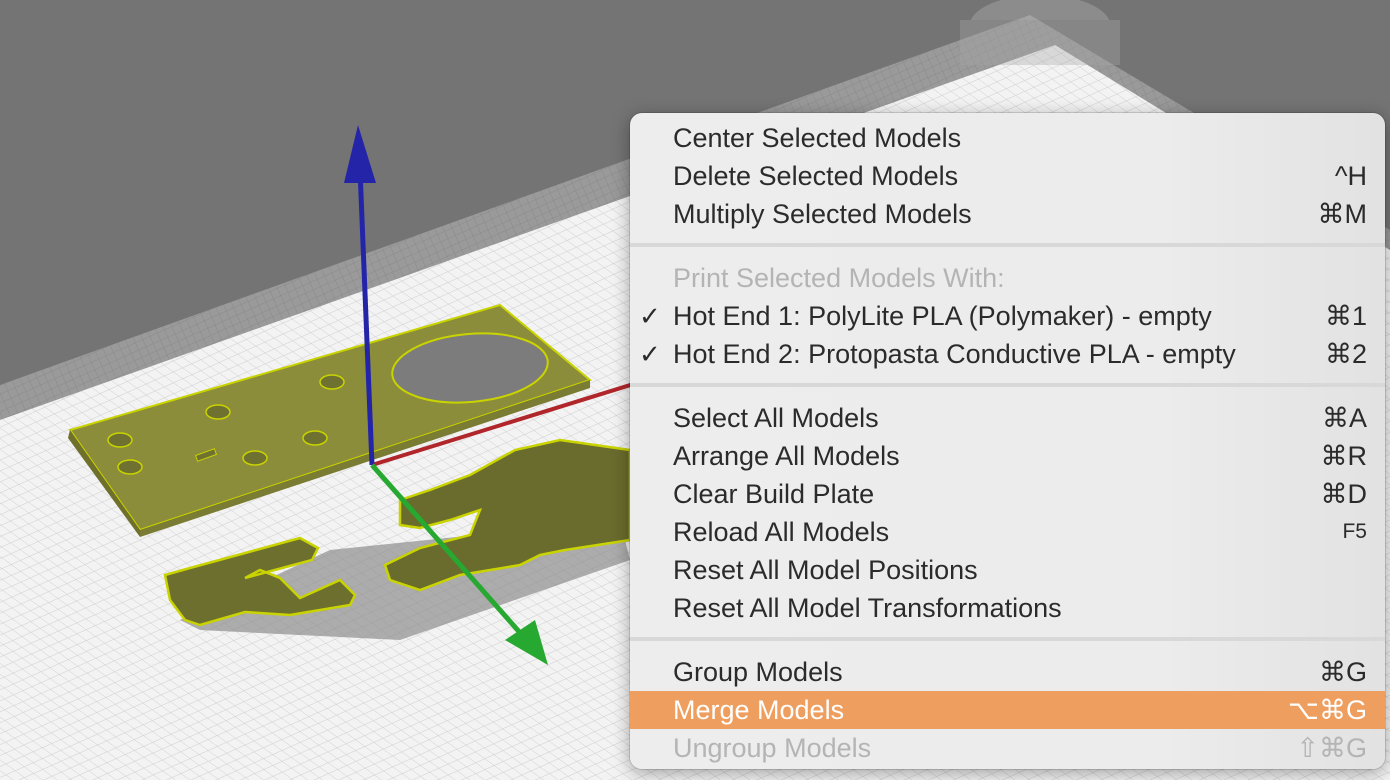 This screenshot has width=1390, height=780. Describe the element at coordinates (1007, 494) in the screenshot. I see `menu-item-clear-build-plate: Clear Build Plate ⌘D` at that location.